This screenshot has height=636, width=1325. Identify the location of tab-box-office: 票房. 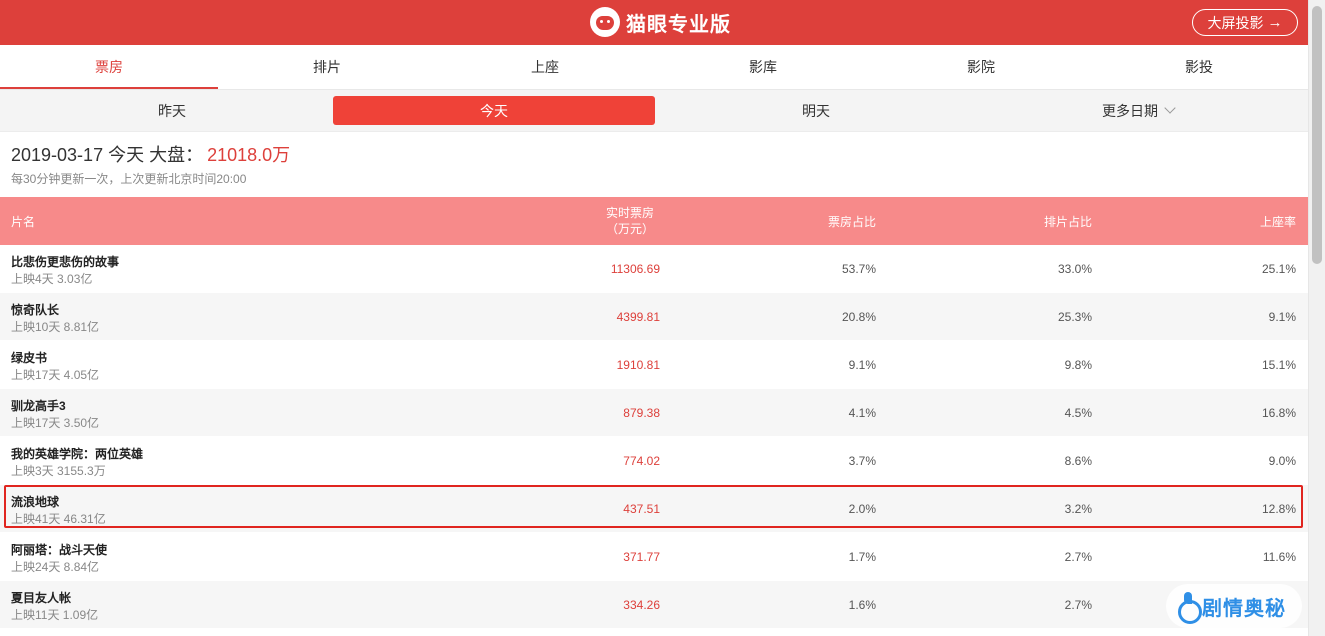
(109, 67).